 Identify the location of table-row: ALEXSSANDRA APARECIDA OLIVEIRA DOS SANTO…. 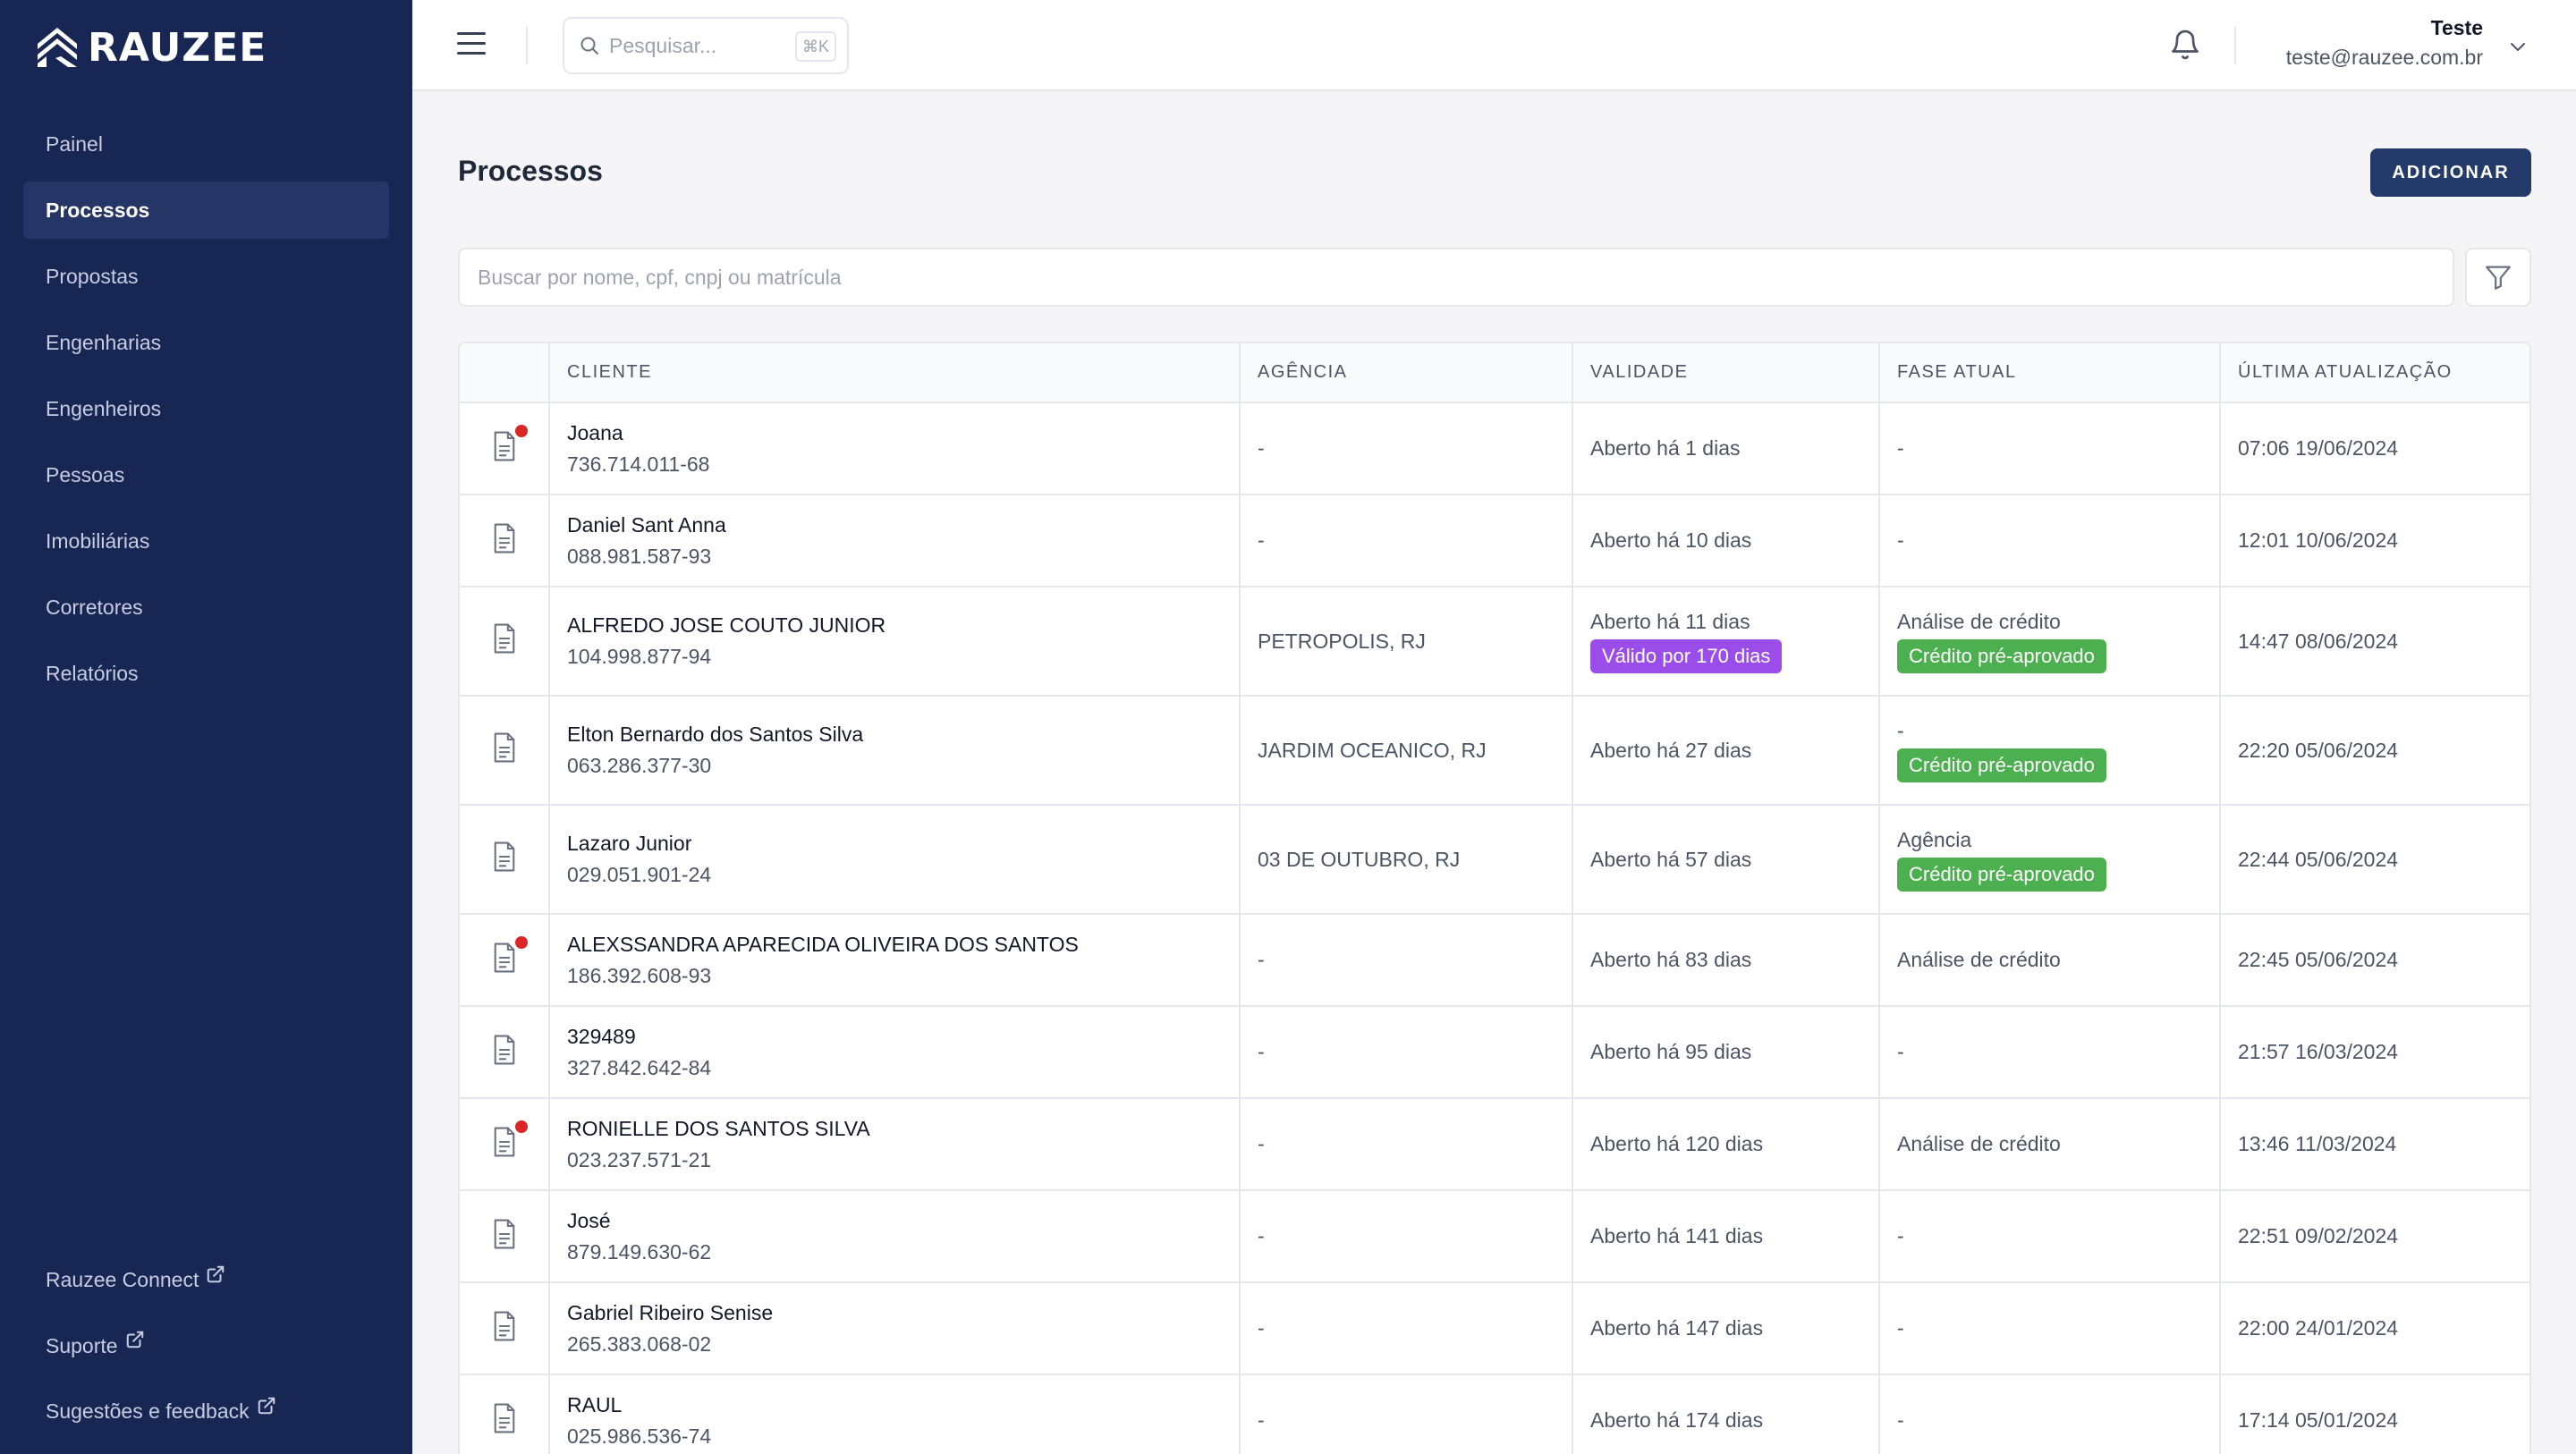
(1494, 960).